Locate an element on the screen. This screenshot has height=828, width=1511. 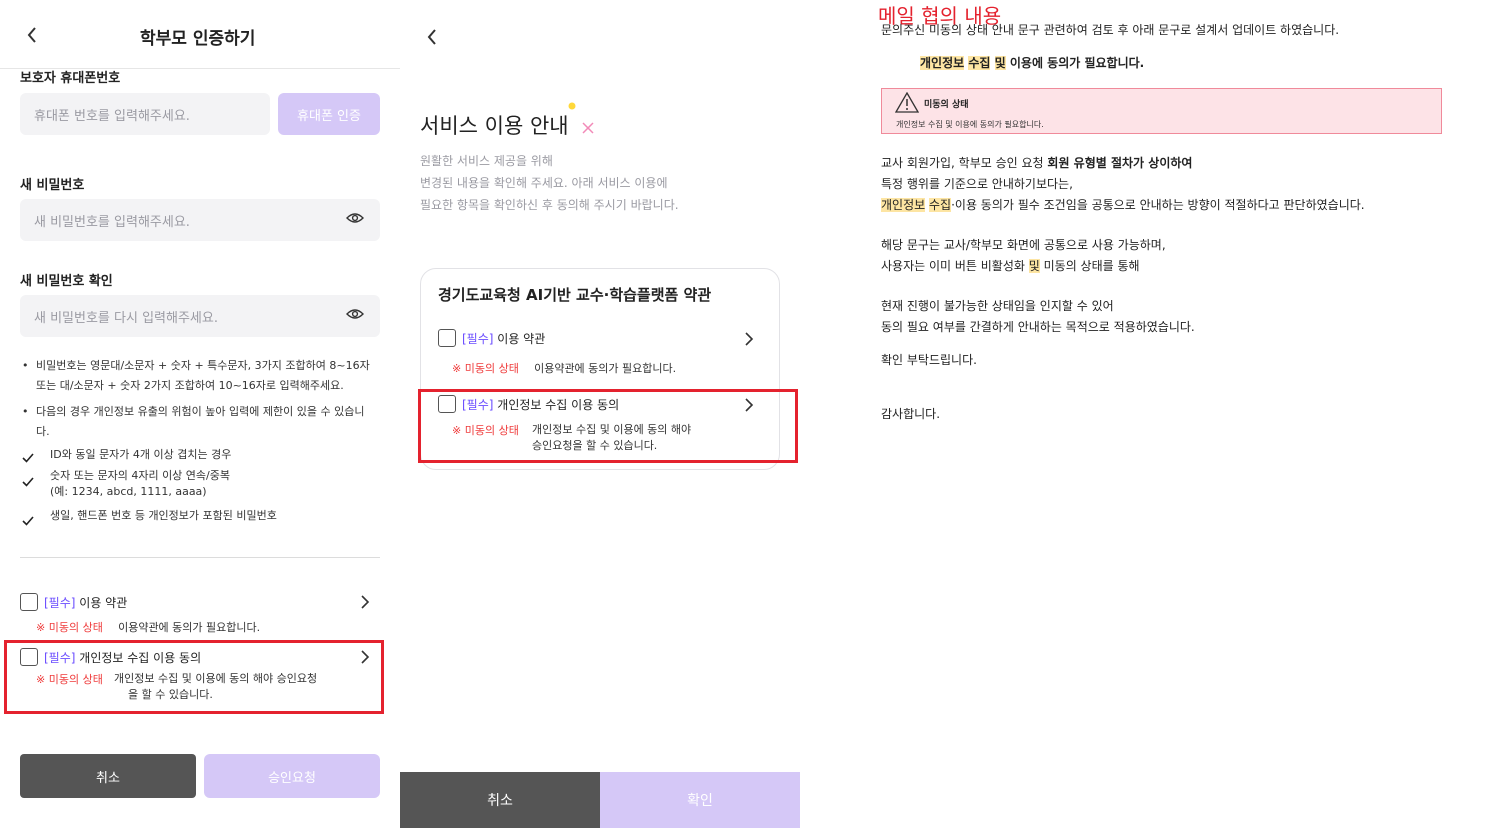
restriction-item-1: ID와 동일 문자가 4개 이상 겹치는 경우 is located at coordinates (141, 454).